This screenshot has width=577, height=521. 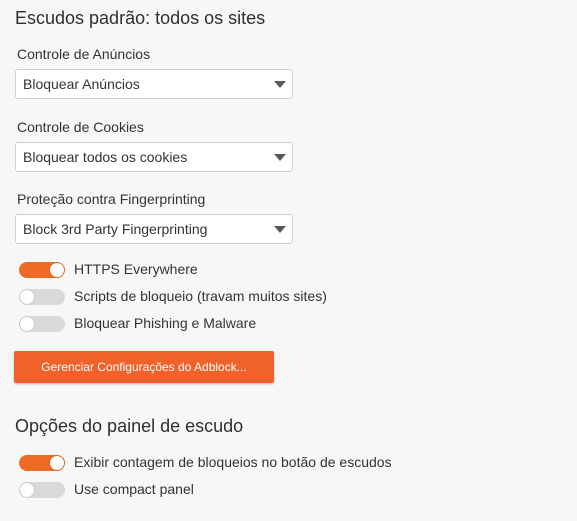 I want to click on cookies-control-select: Bloquear todos os cookies, so click(x=154, y=157).